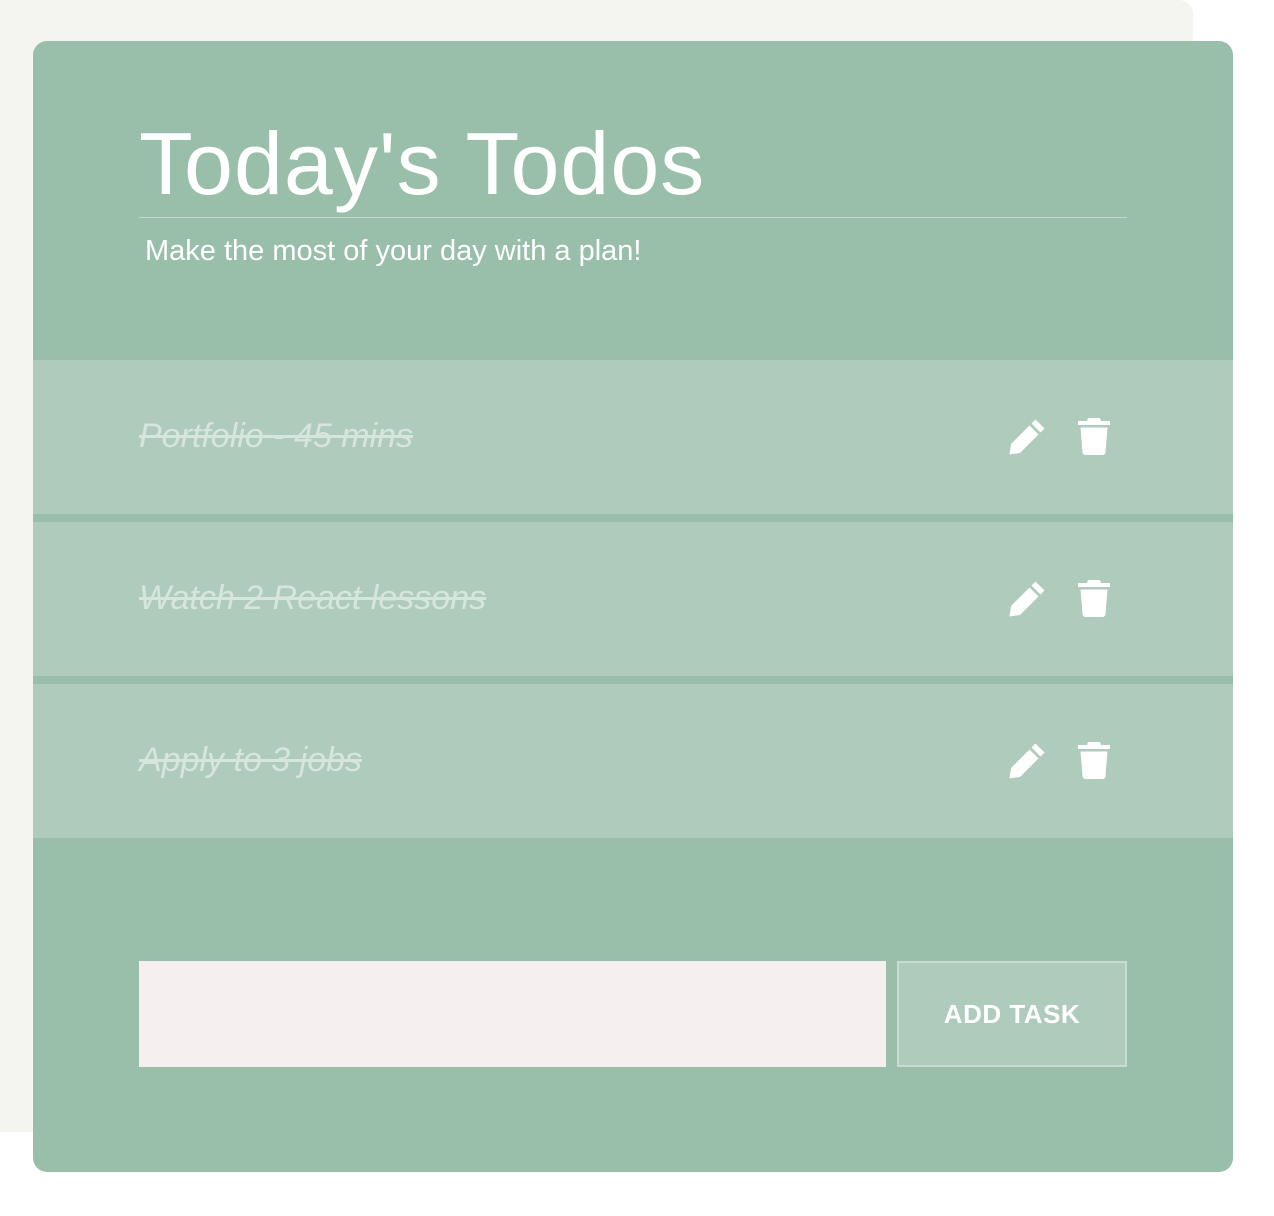 This screenshot has width=1274, height=1216. I want to click on add-task-form: ADD TASK, so click(633, 1014).